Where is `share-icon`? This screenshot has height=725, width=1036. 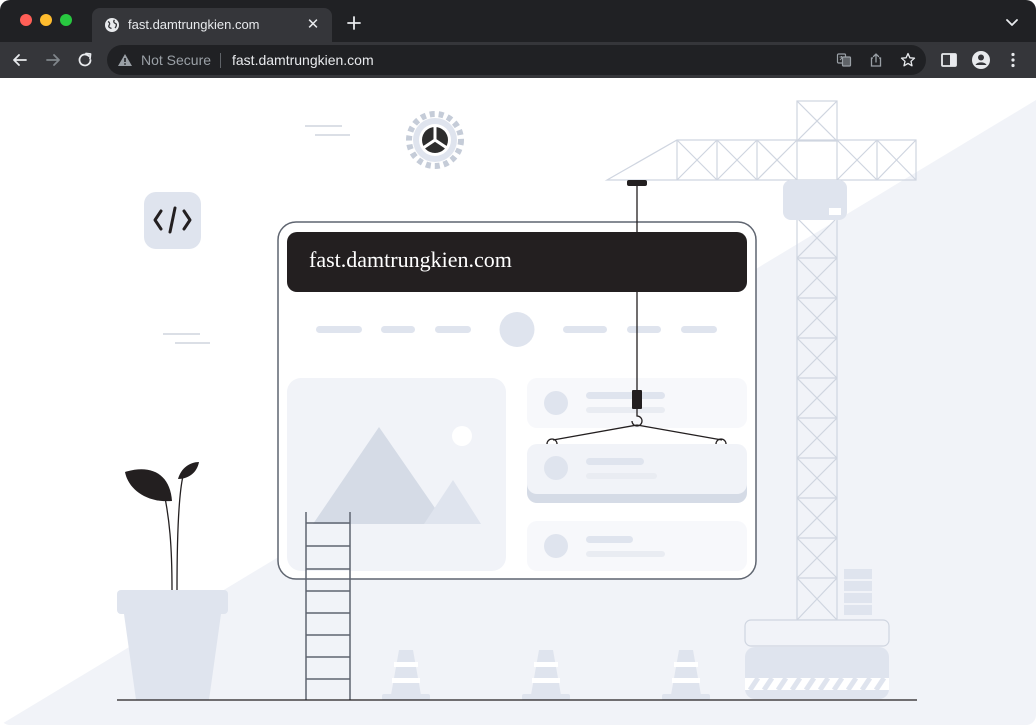 share-icon is located at coordinates (876, 60).